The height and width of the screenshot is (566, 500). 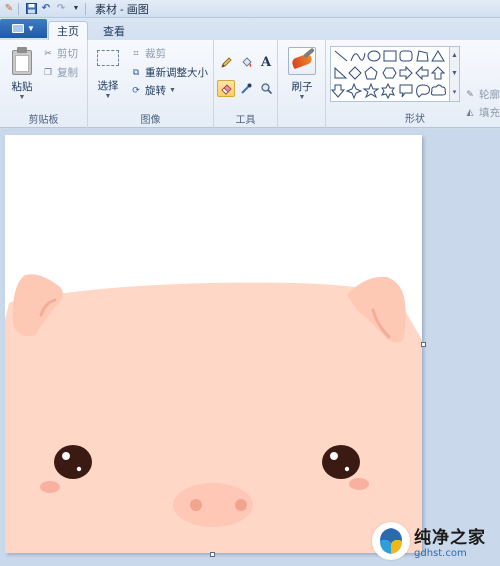 I want to click on ribbon-tabs: ▼ 主页 查看, so click(x=250, y=29).